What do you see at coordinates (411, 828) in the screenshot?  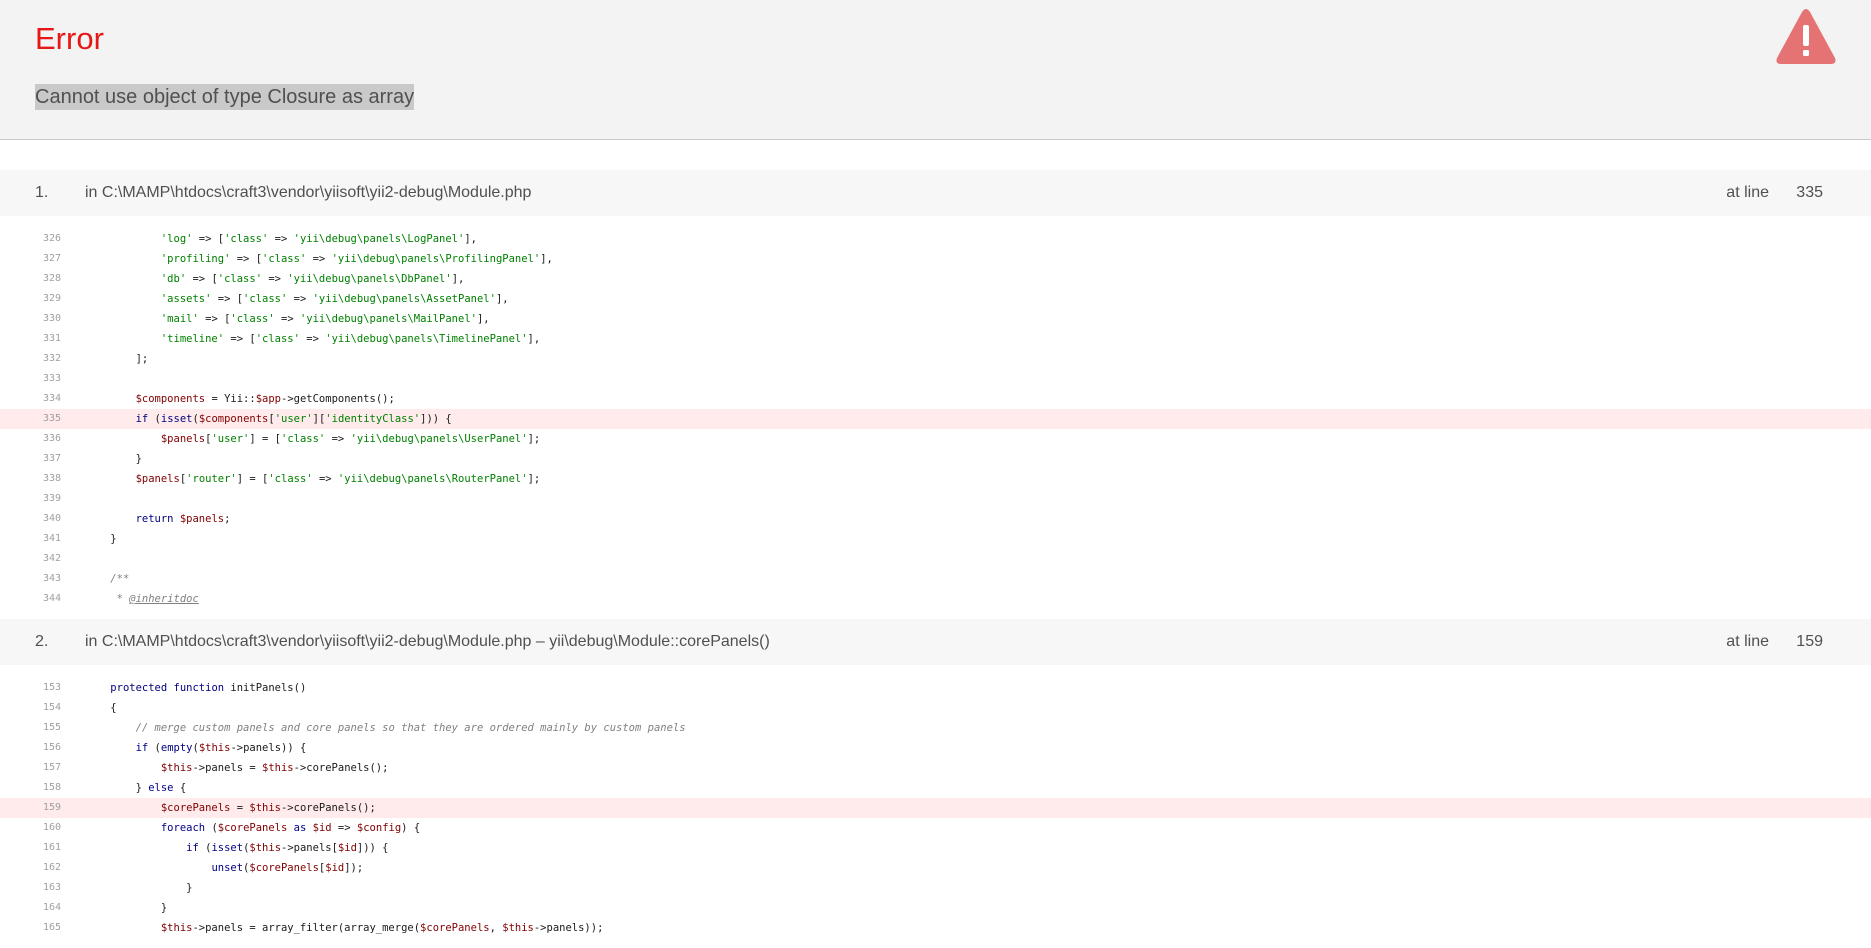 I see `code-token: ) {` at bounding box center [411, 828].